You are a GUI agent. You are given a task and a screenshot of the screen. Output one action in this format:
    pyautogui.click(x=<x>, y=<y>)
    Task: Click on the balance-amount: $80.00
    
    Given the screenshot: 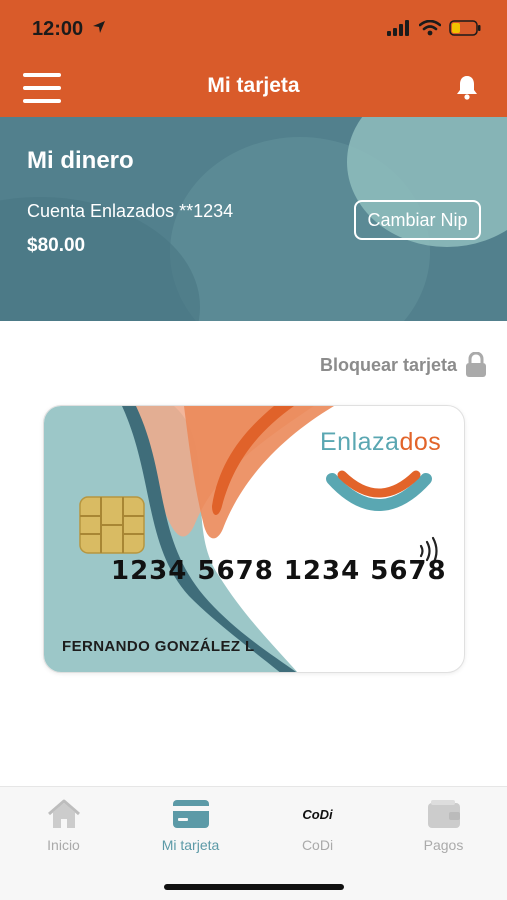 What is the action you would take?
    pyautogui.click(x=56, y=245)
    